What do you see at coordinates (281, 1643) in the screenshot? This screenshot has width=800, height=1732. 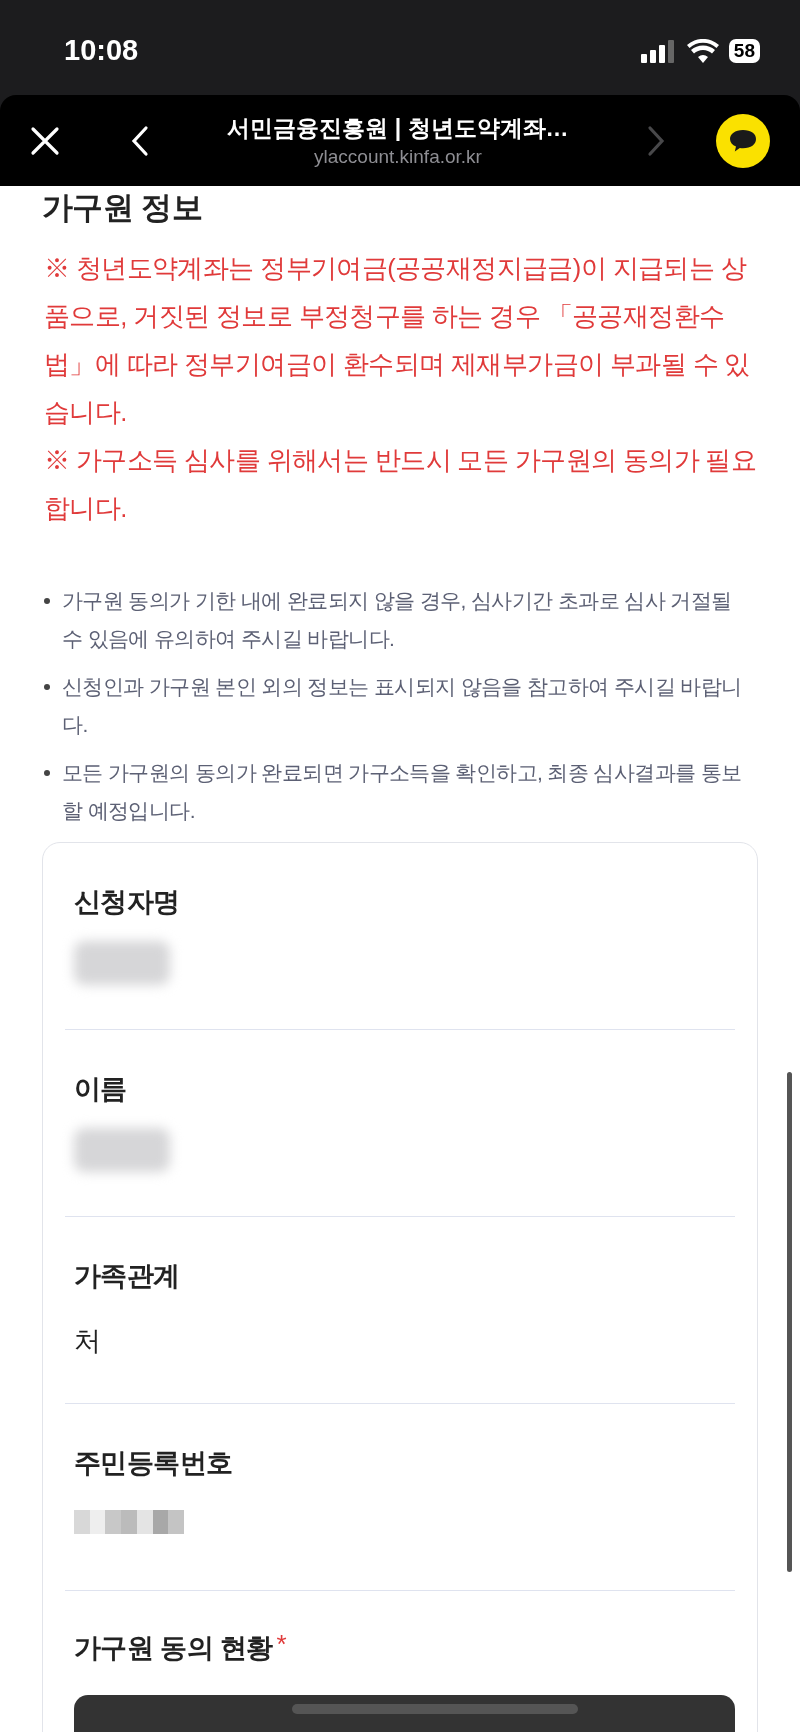 I see `required-mark: *` at bounding box center [281, 1643].